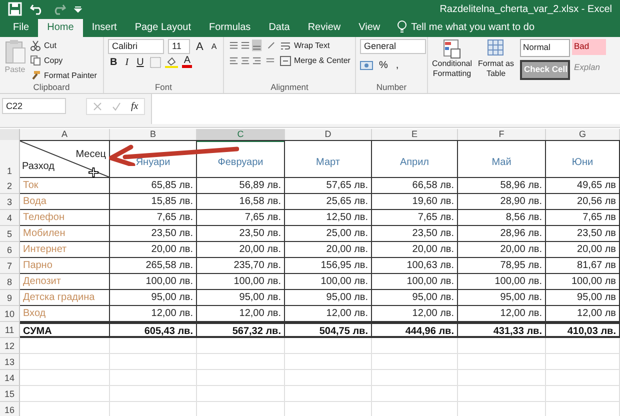 The width and height of the screenshot is (620, 416). What do you see at coordinates (315, 60) in the screenshot?
I see `merge-center-button: Merge & Center` at bounding box center [315, 60].